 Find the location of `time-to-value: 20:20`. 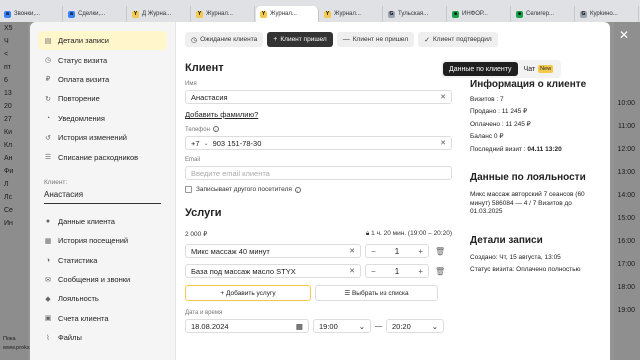

time-to-value: 20:20 is located at coordinates (401, 326).